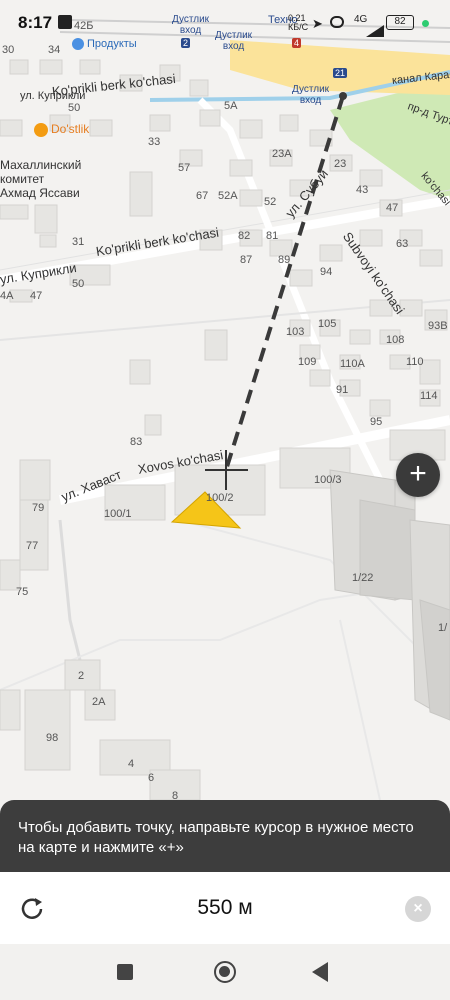 The image size is (450, 1000). What do you see at coordinates (438, 326) in the screenshot?
I see `house-number: 93В` at bounding box center [438, 326].